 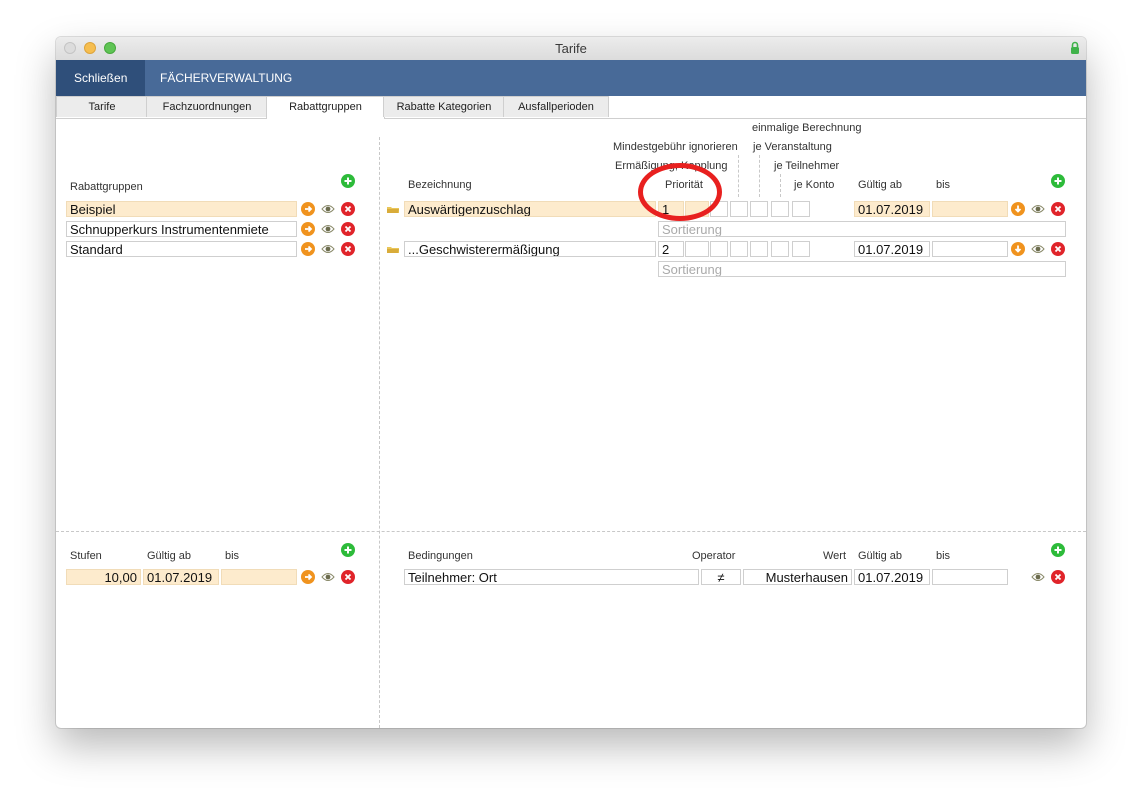 What do you see at coordinates (440, 185) in the screenshot?
I see `bezeichnung-header: Bezeichnung` at bounding box center [440, 185].